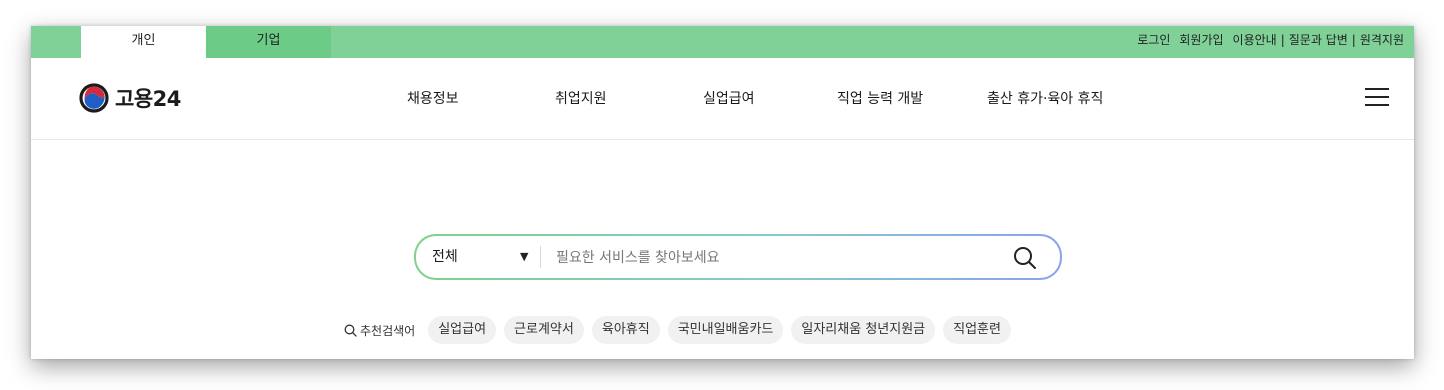  Describe the element at coordinates (1318, 40) in the screenshot. I see `qna-link: 질문과 답변` at that location.